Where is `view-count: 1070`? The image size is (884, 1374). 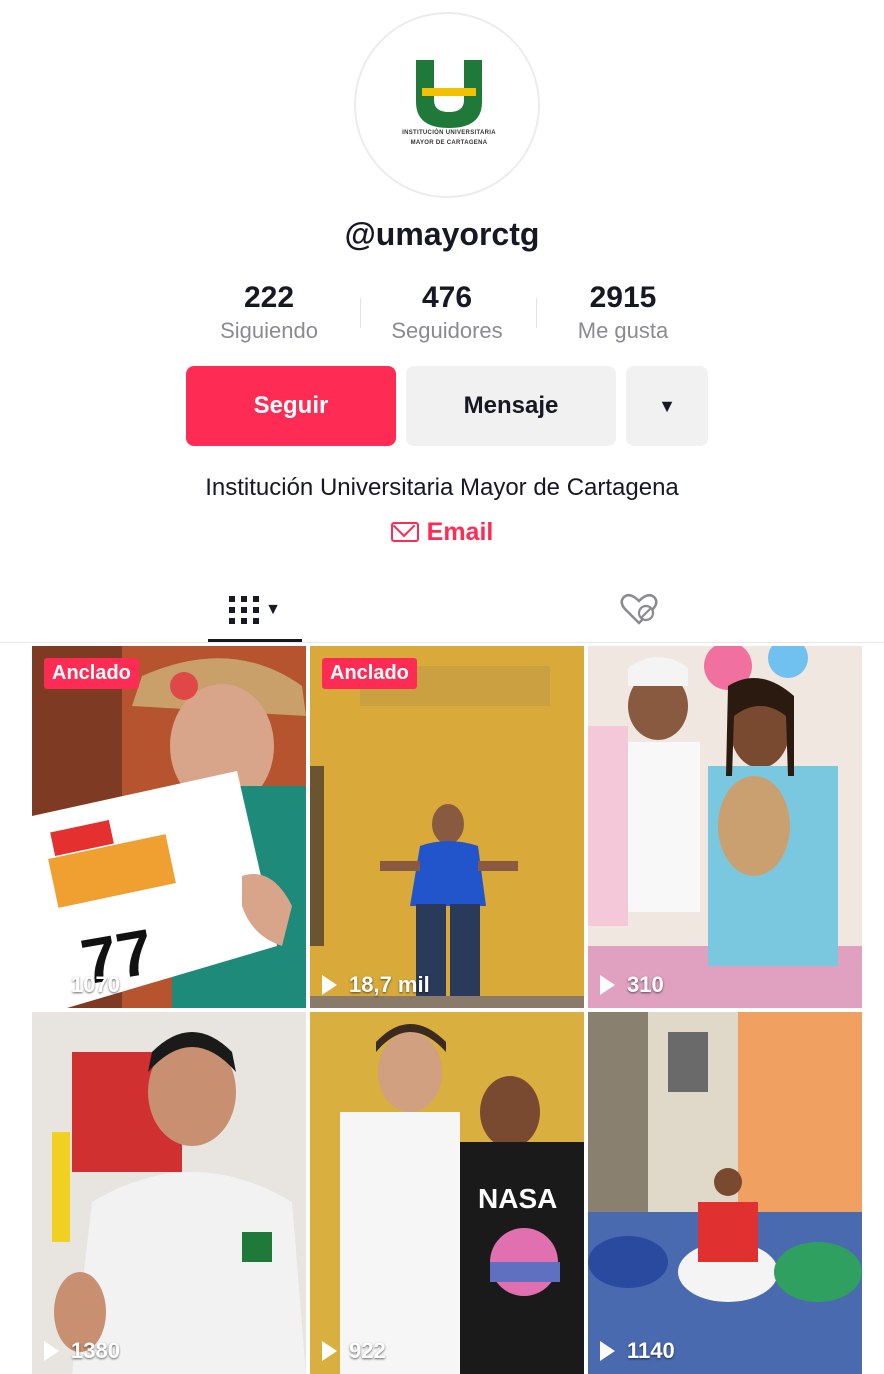 view-count: 1070 is located at coordinates (82, 985).